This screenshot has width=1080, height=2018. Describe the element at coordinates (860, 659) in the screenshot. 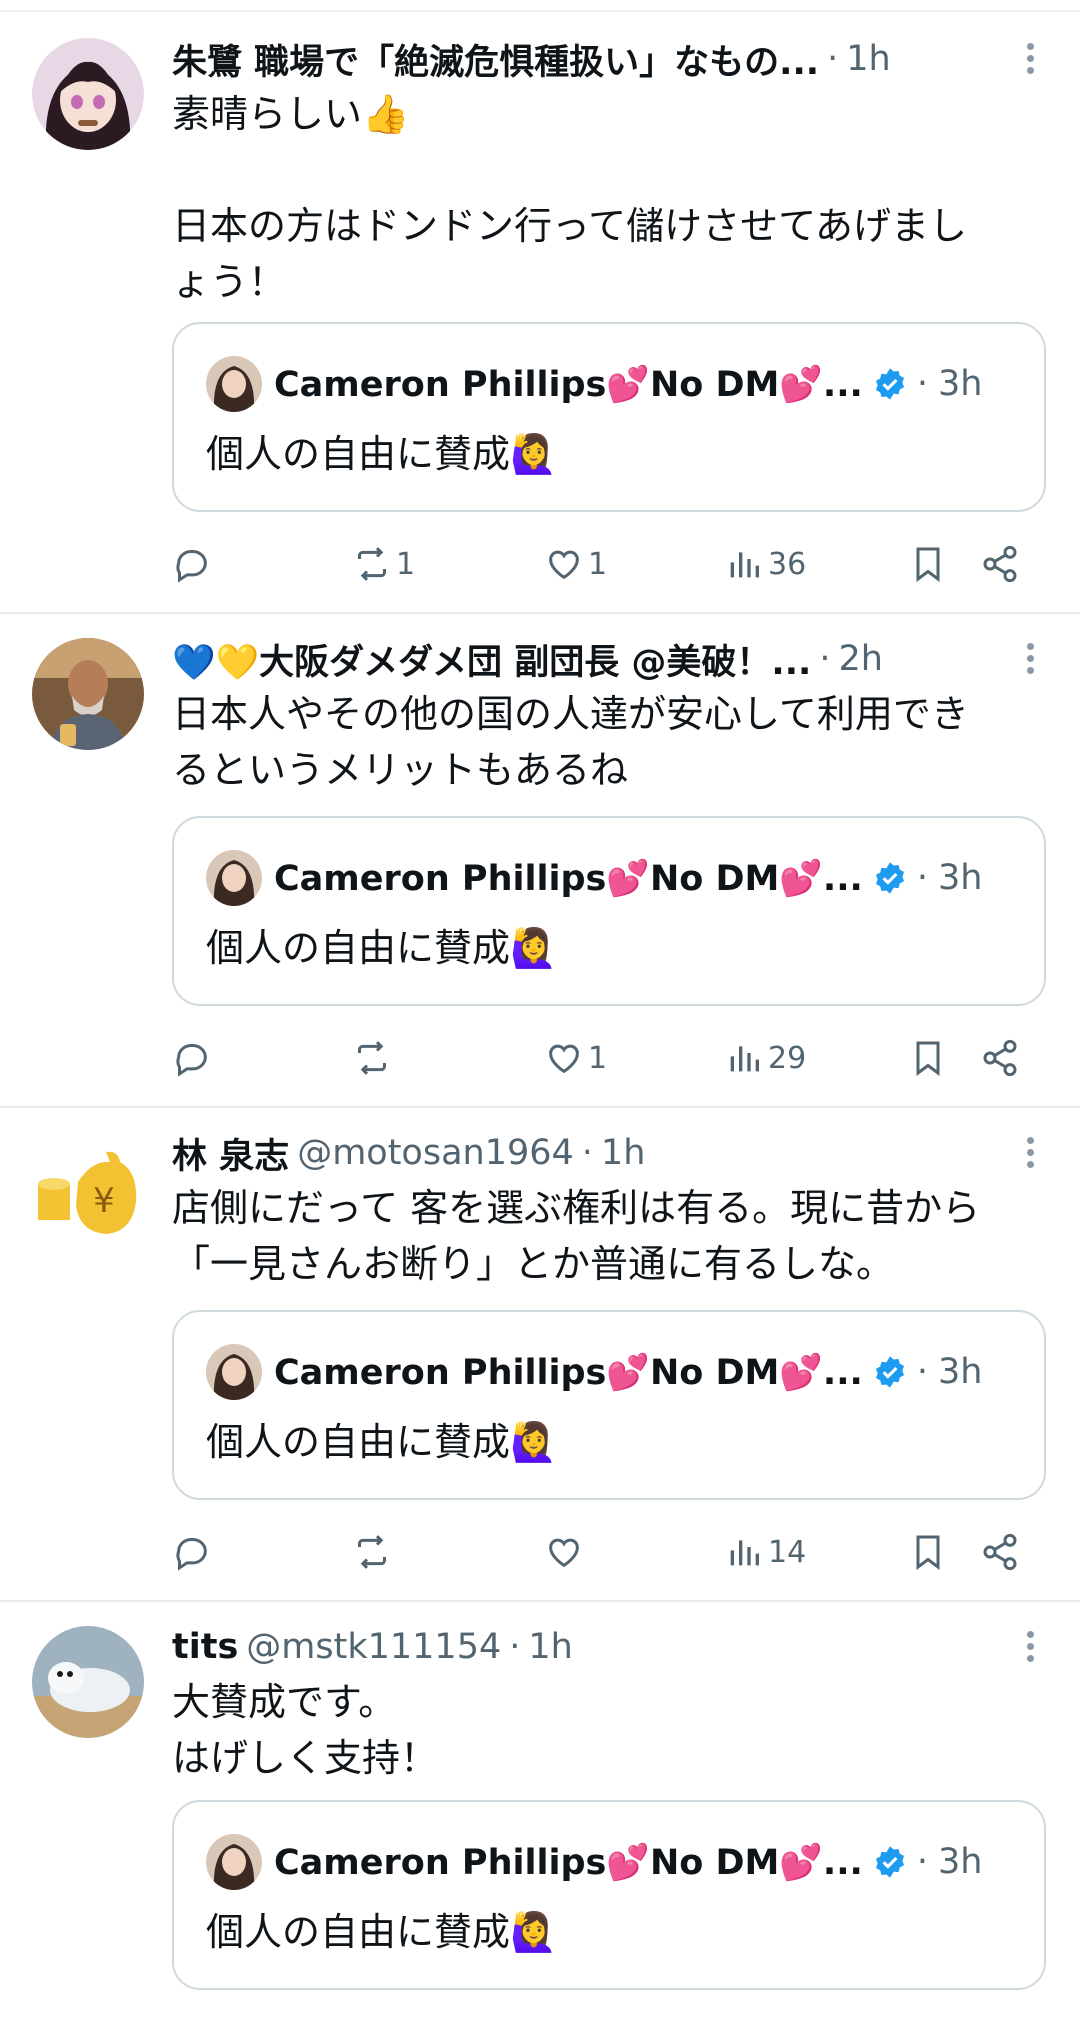

I see `timestamp: 2h` at that location.